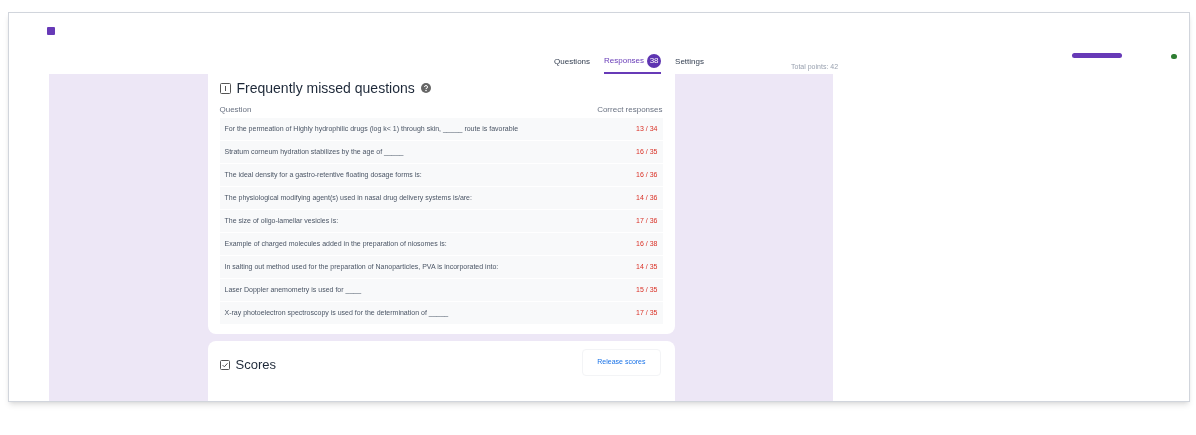 This screenshot has height=435, width=1196. Describe the element at coordinates (225, 88) in the screenshot. I see `info-box-icon` at that location.